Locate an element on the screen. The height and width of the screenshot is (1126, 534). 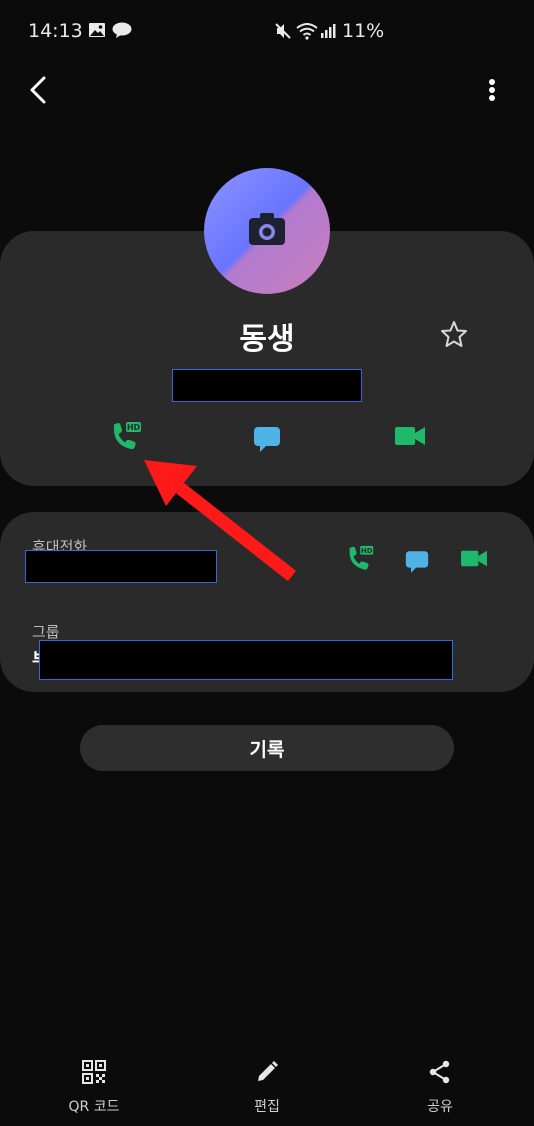
avatar is located at coordinates (267, 231).